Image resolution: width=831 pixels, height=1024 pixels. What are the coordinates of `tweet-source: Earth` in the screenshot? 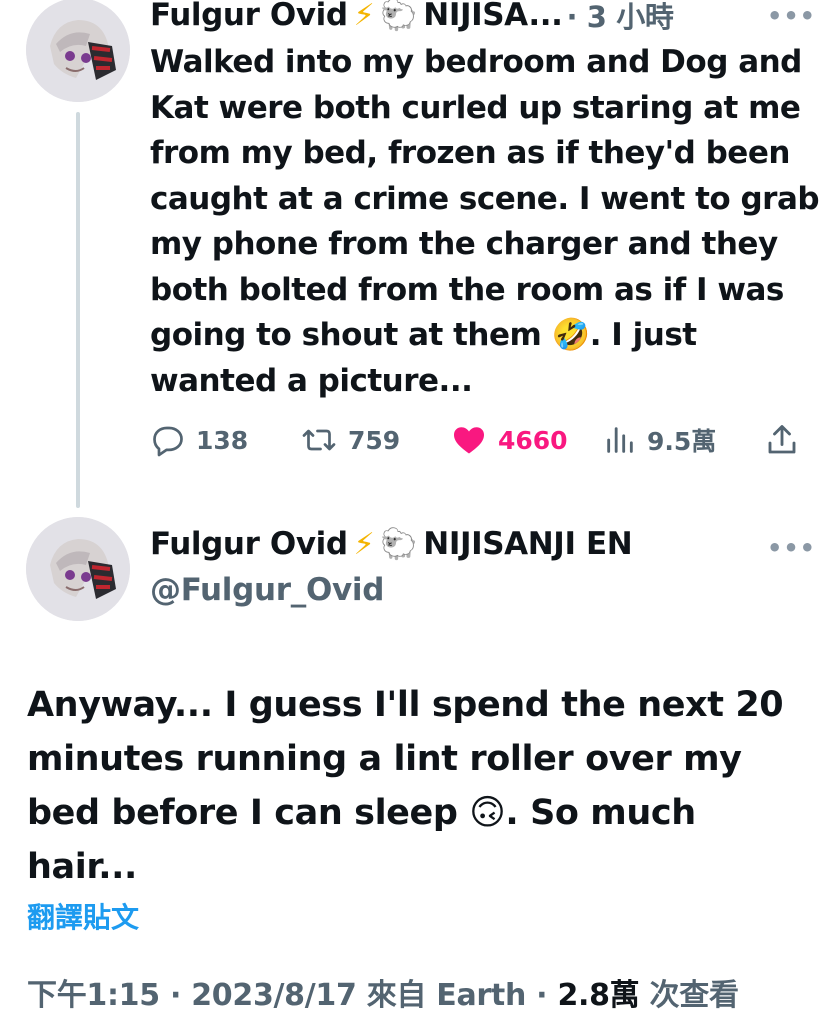 It's located at (481, 995).